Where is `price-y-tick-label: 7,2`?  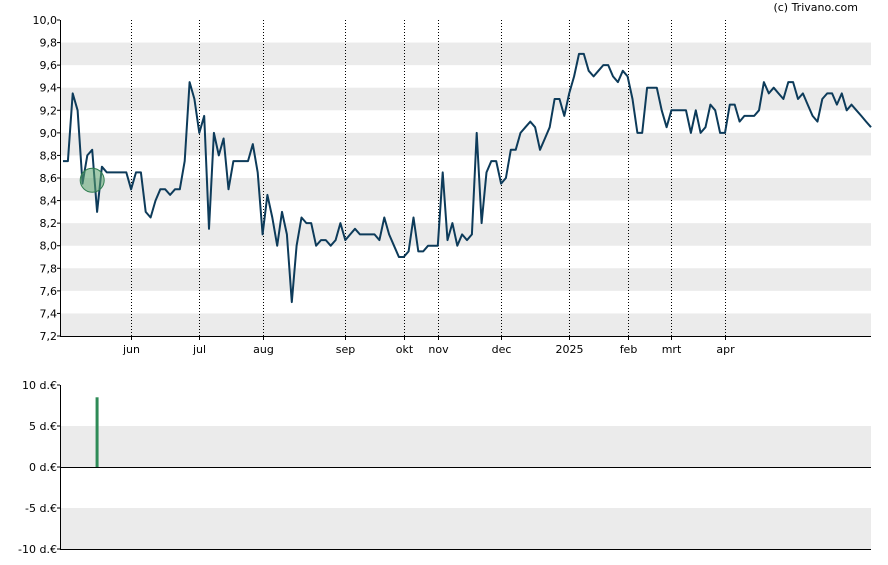
price-y-tick-label: 7,2 is located at coordinates (49, 336).